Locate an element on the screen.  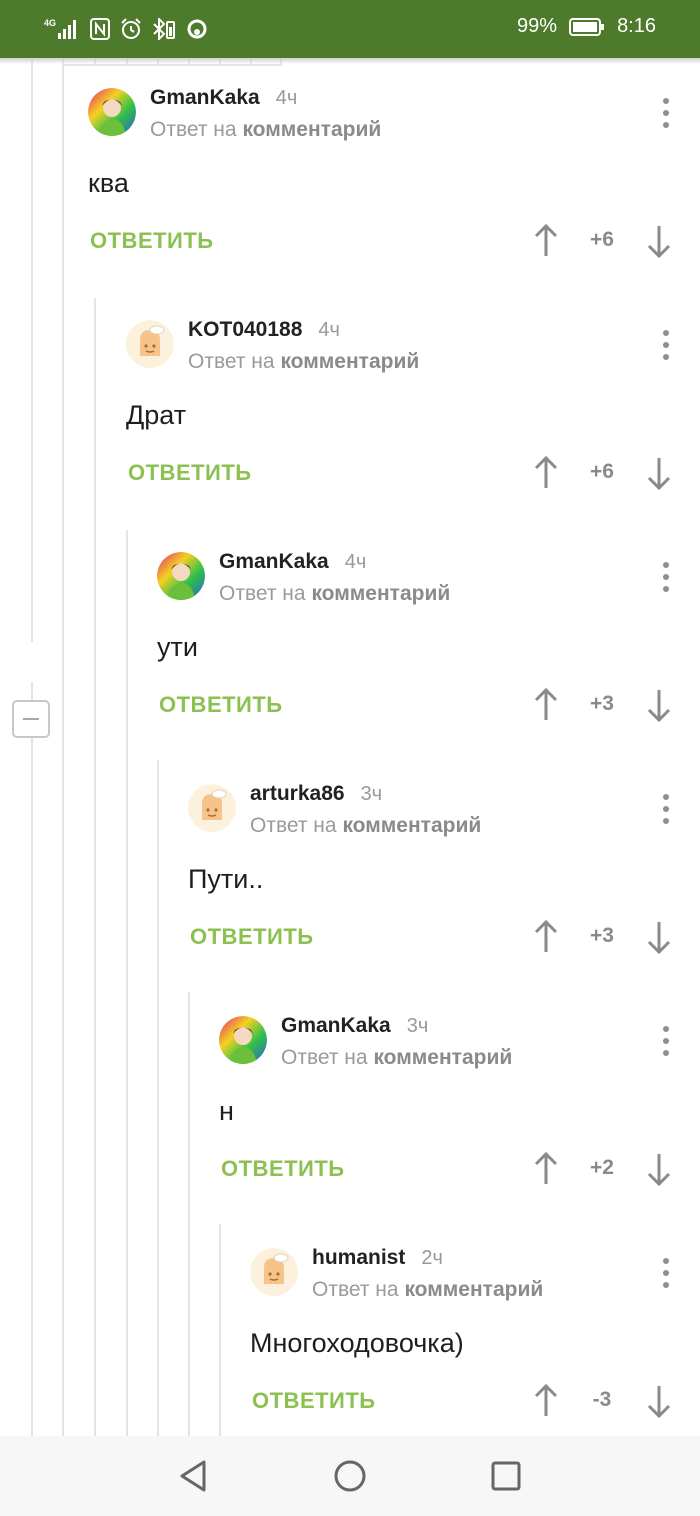
username: humanist 2ч is located at coordinates (377, 1258).